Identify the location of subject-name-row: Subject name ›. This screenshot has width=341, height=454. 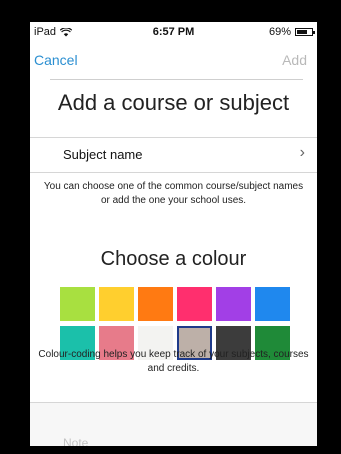
(173, 155).